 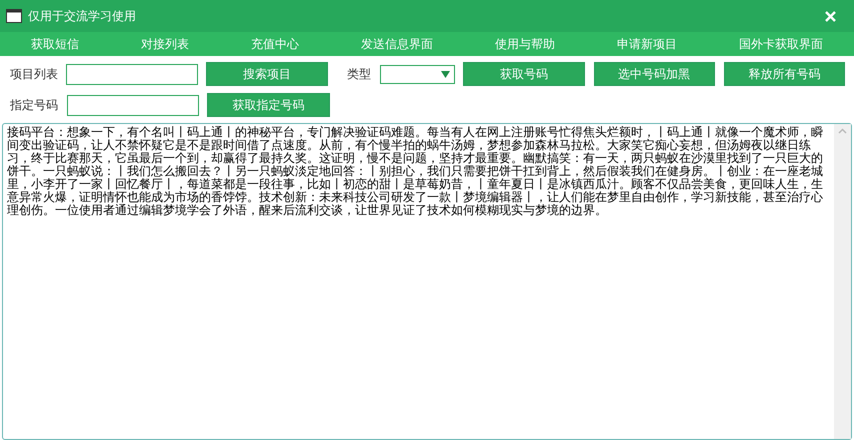 What do you see at coordinates (359, 74) in the screenshot?
I see `field-label: 类型` at bounding box center [359, 74].